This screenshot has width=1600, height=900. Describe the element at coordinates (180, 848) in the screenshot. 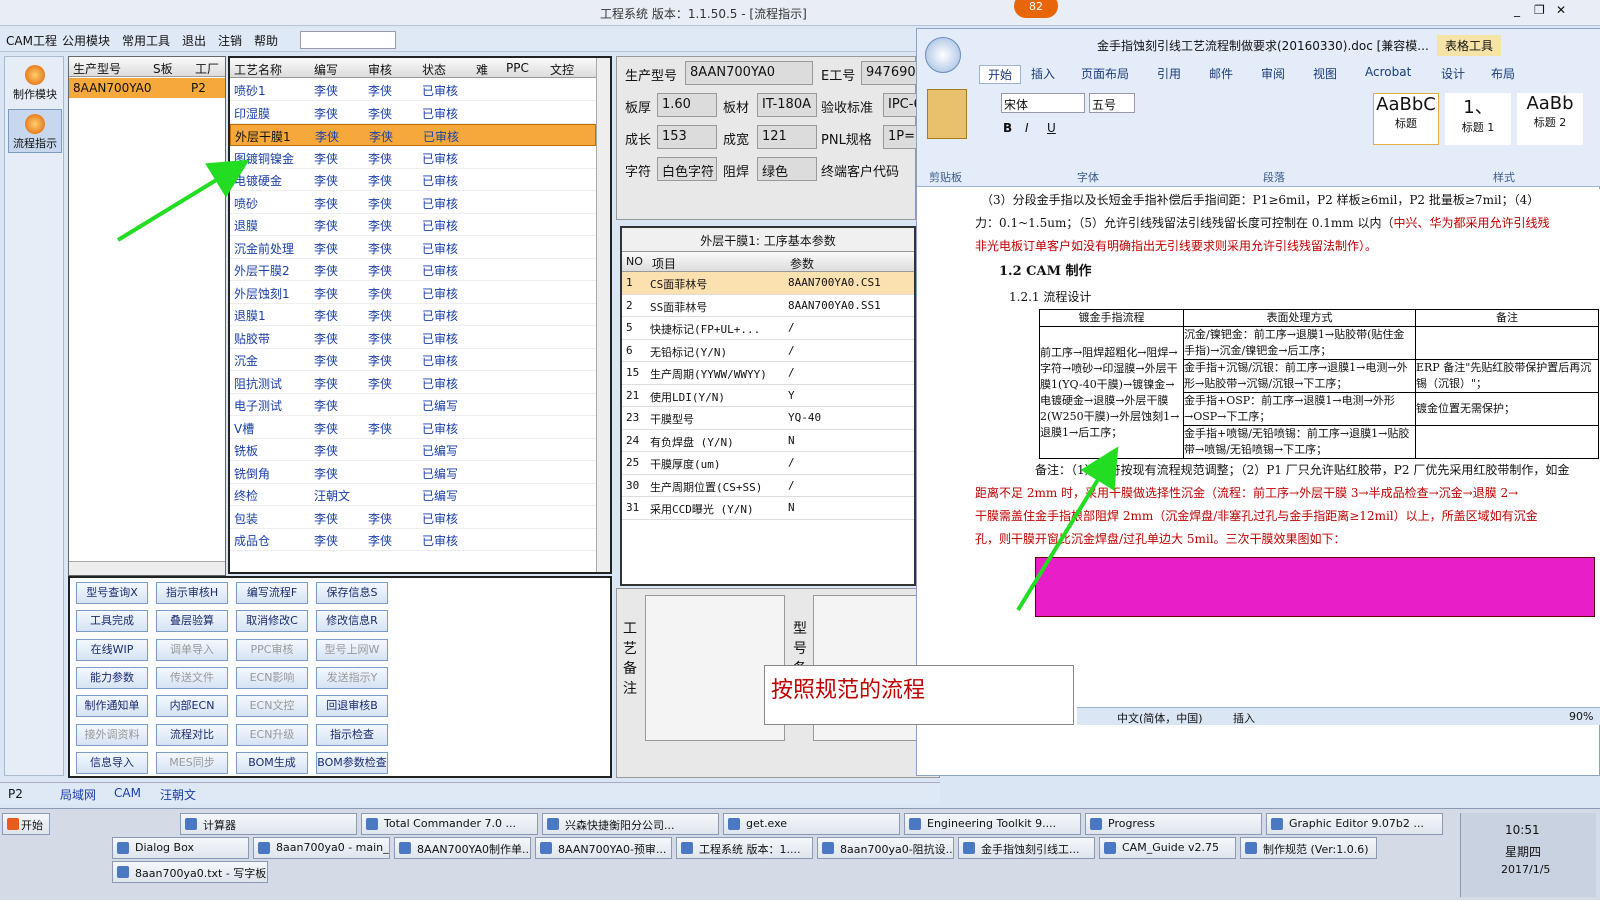

I see `taskbar-item: Dialog Box` at that location.